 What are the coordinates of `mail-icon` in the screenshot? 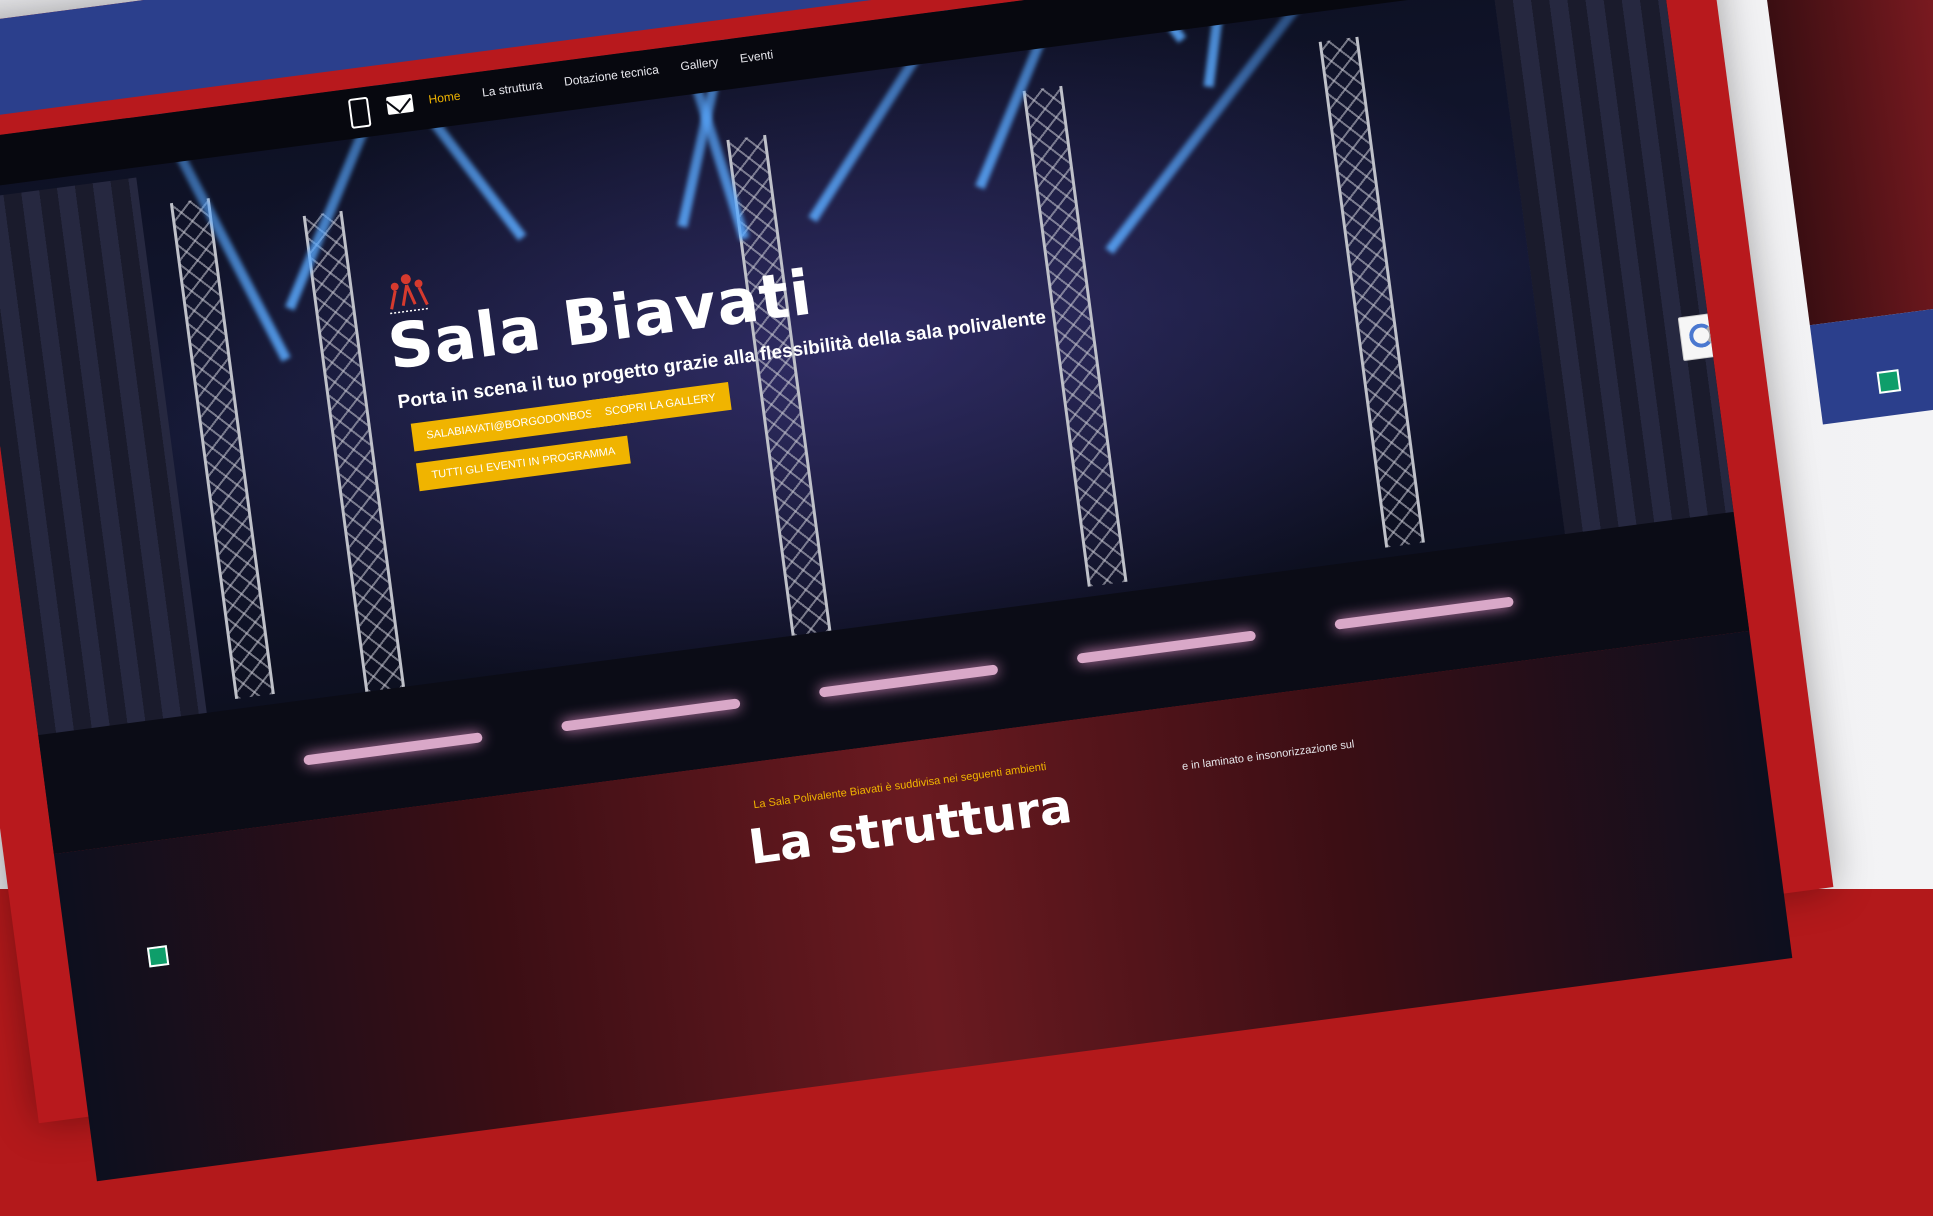 It's located at (400, 104).